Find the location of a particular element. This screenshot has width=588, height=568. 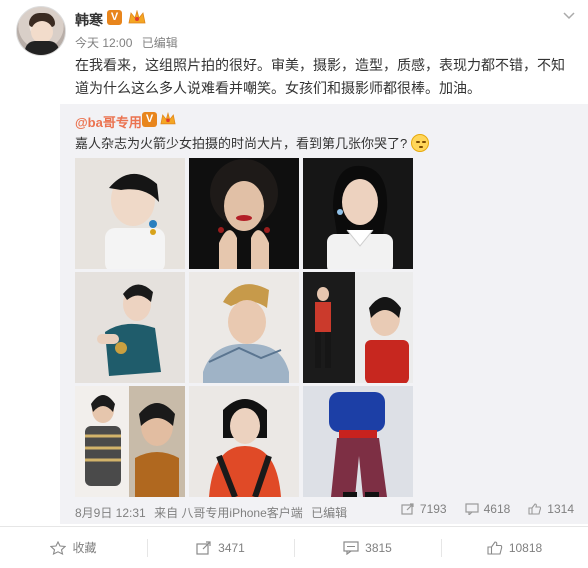

star-icon is located at coordinates (58, 547).